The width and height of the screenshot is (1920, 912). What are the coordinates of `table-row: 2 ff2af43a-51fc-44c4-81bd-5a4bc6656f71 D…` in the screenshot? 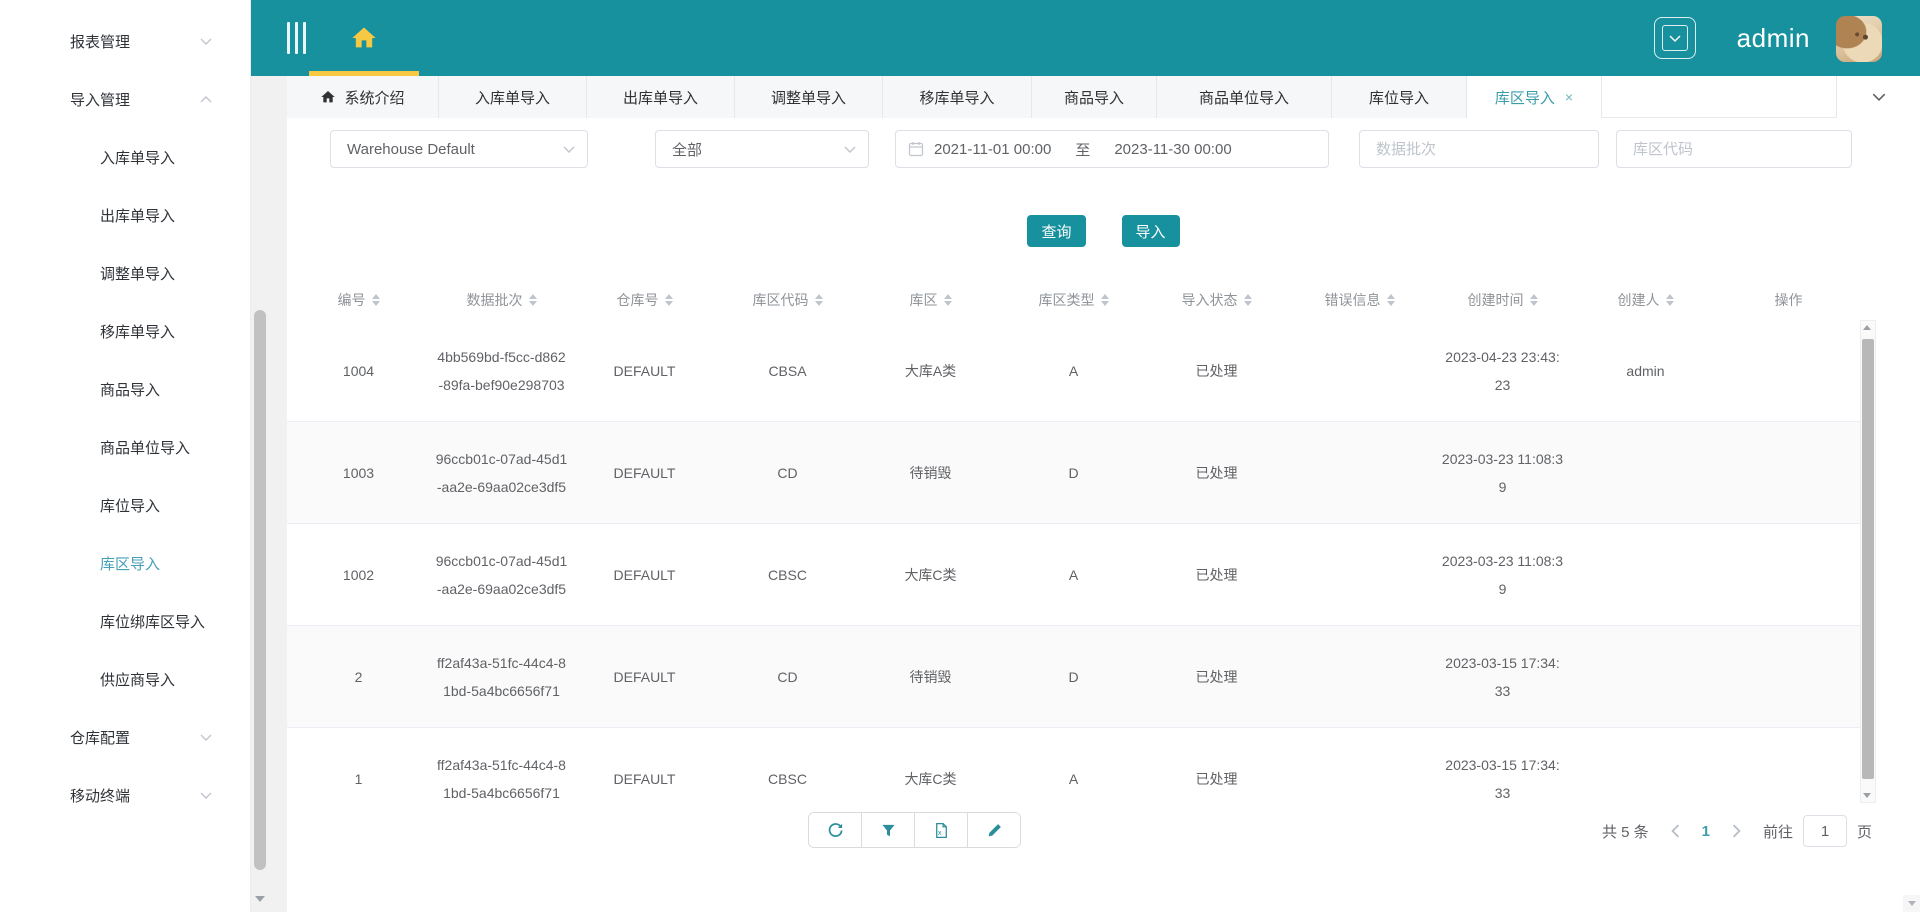 It's located at (1073, 677).